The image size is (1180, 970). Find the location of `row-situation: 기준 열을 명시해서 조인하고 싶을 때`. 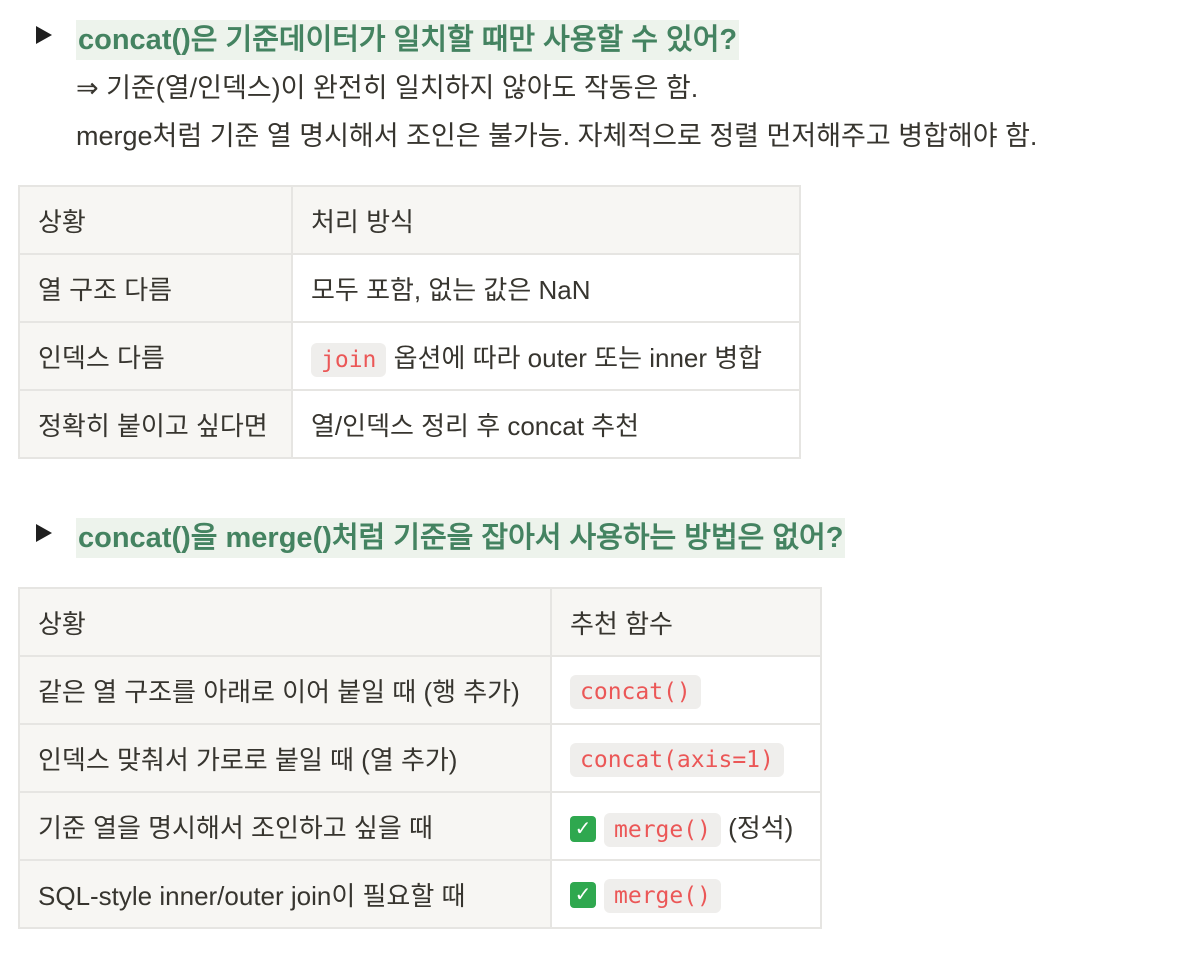

row-situation: 기준 열을 명시해서 조인하고 싶을 때 is located at coordinates (285, 826).